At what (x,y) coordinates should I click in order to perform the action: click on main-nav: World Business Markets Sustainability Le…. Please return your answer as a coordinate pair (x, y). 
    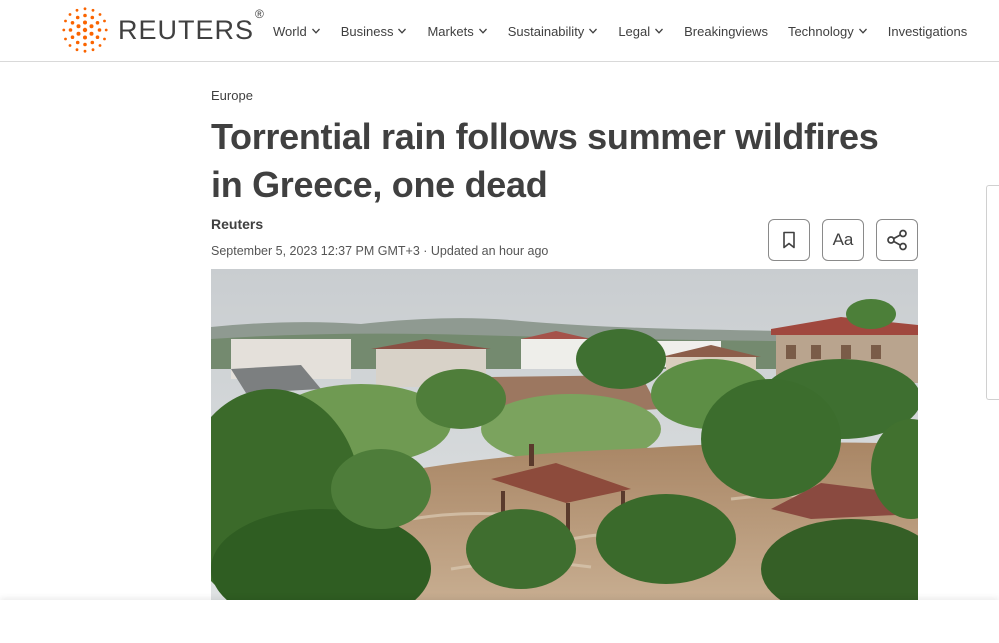
    Looking at the image, I should click on (620, 31).